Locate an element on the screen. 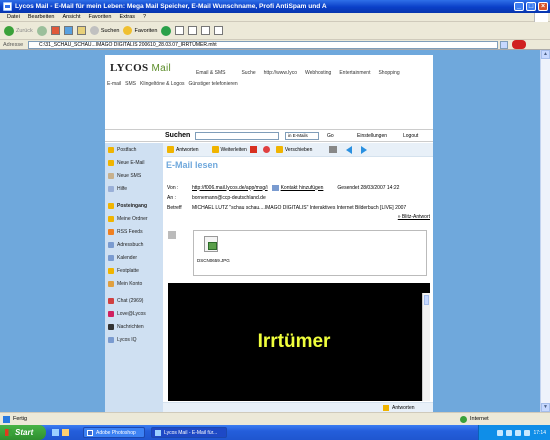 Image resolution: width=550 pixels, height=440 pixels. sidebar-item-label: Love@Lycos is located at coordinates (131, 313).